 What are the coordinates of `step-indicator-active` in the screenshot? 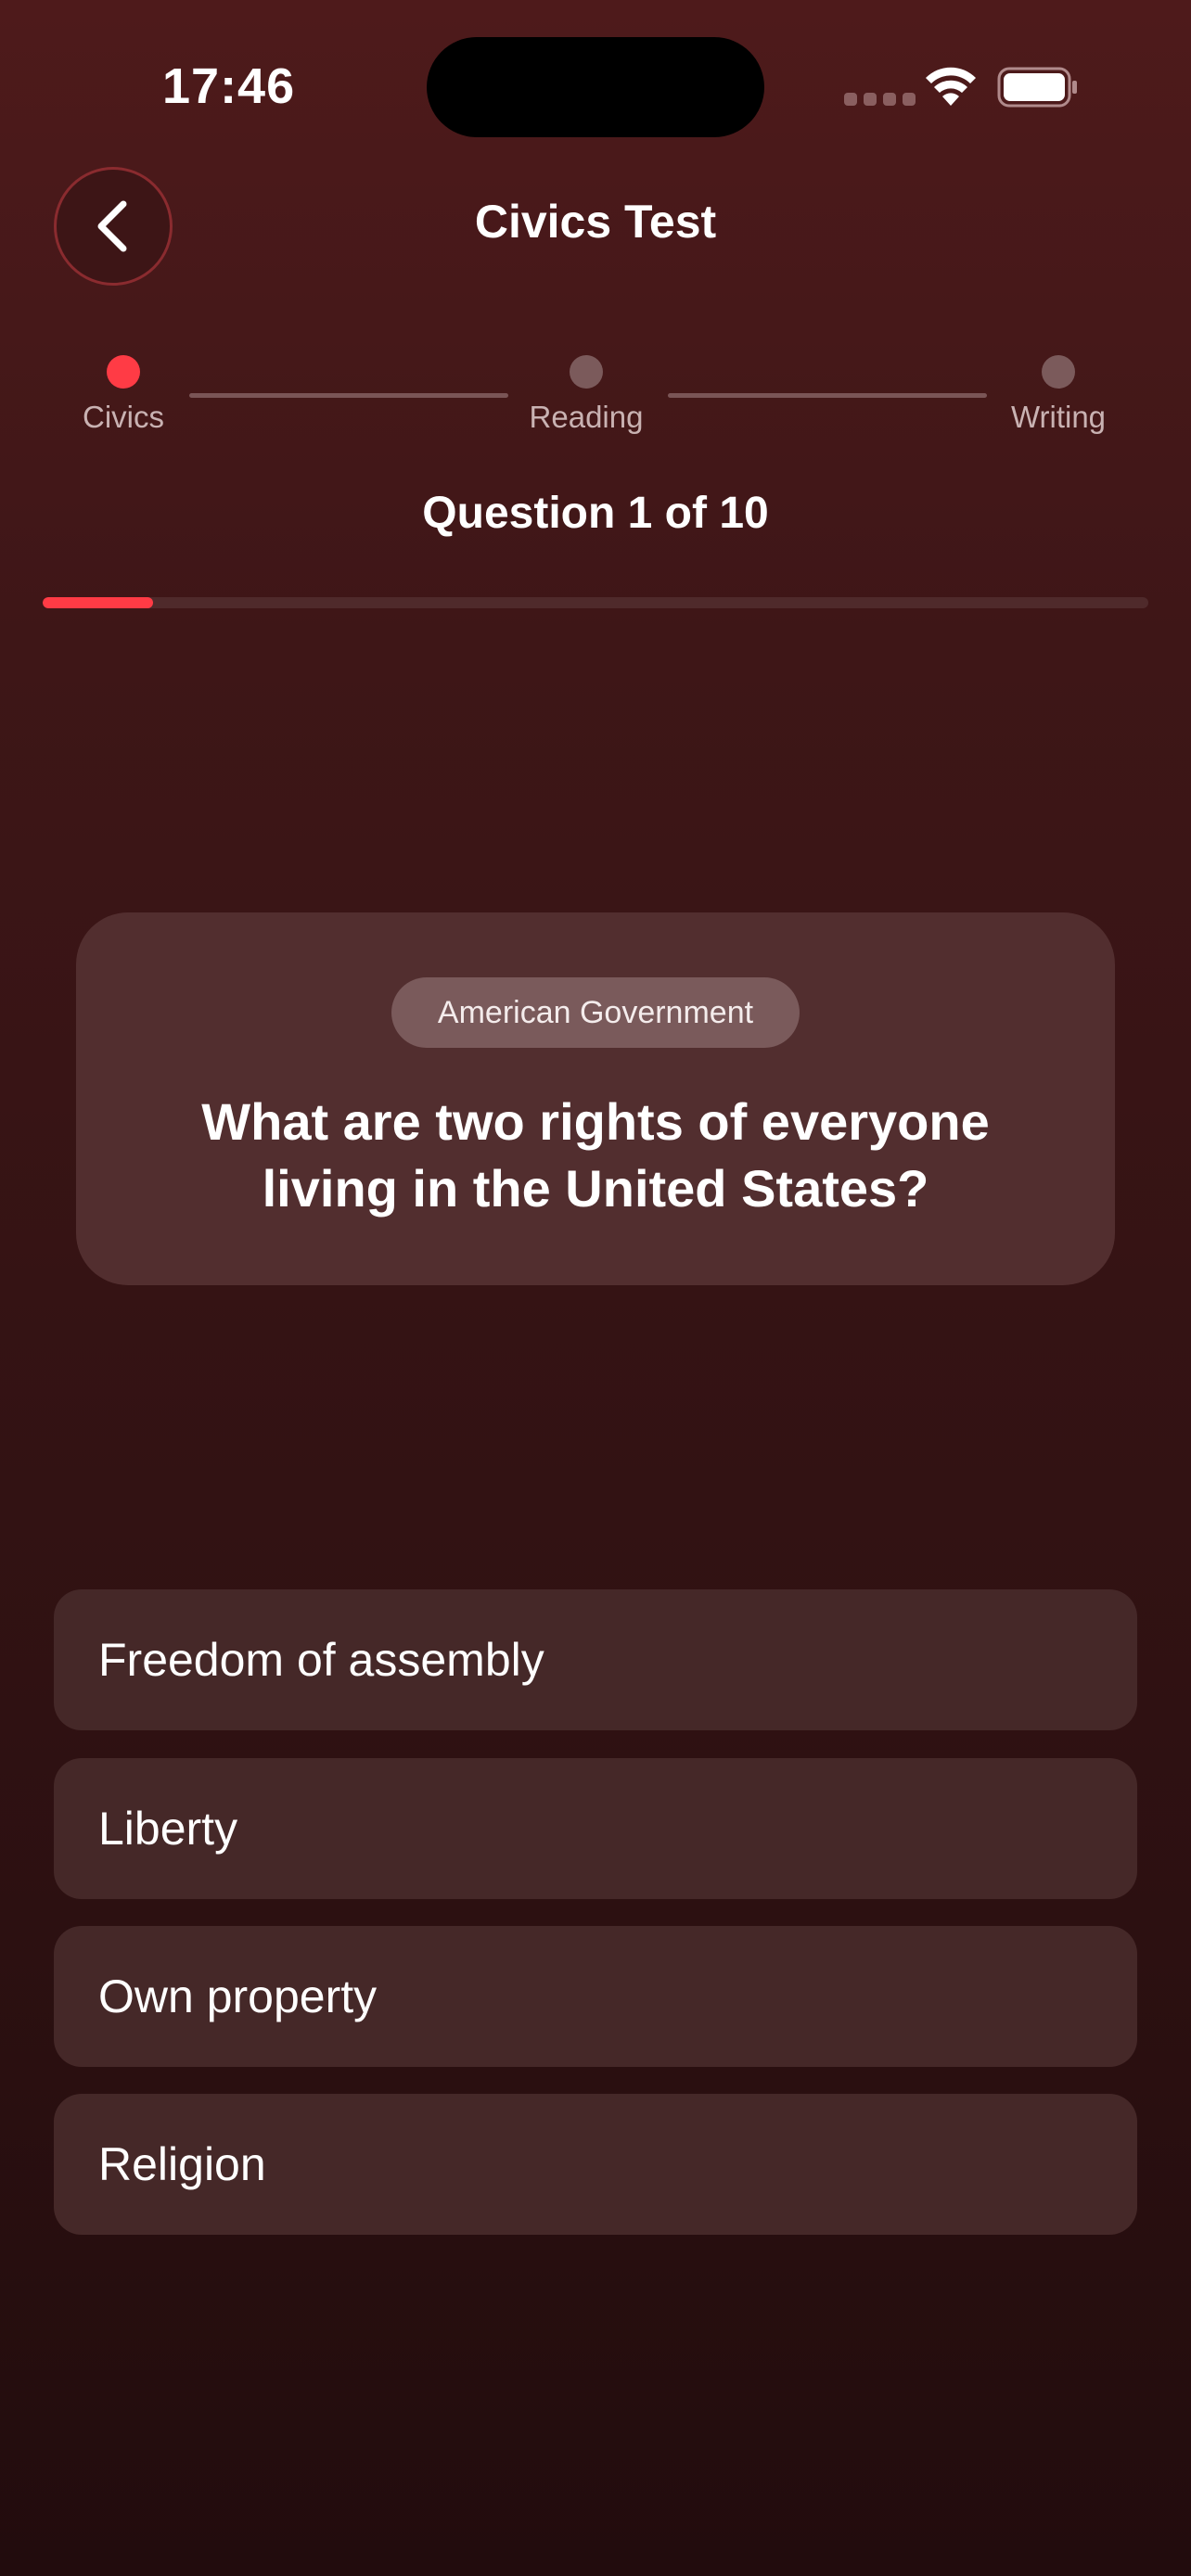 It's located at (123, 372).